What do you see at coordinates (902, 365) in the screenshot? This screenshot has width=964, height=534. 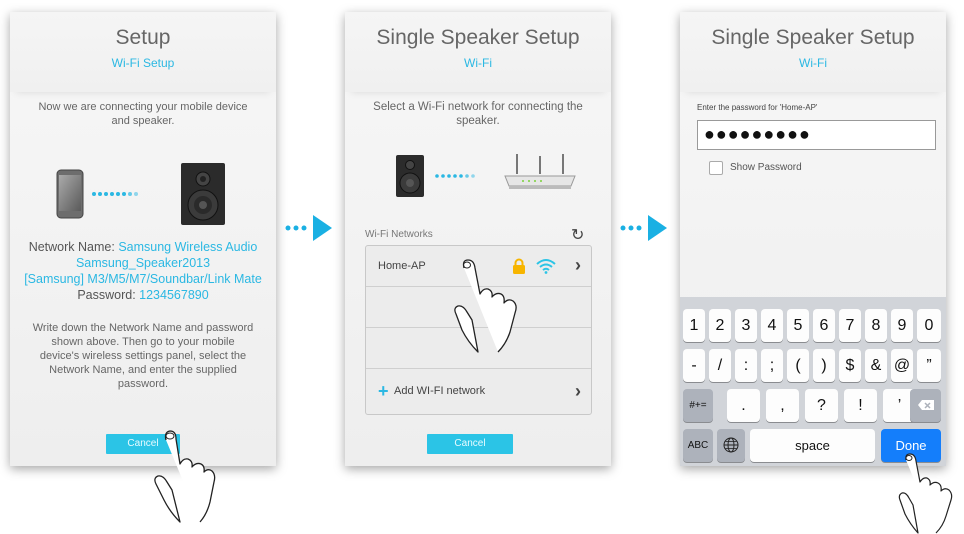 I see `key-at: @` at bounding box center [902, 365].